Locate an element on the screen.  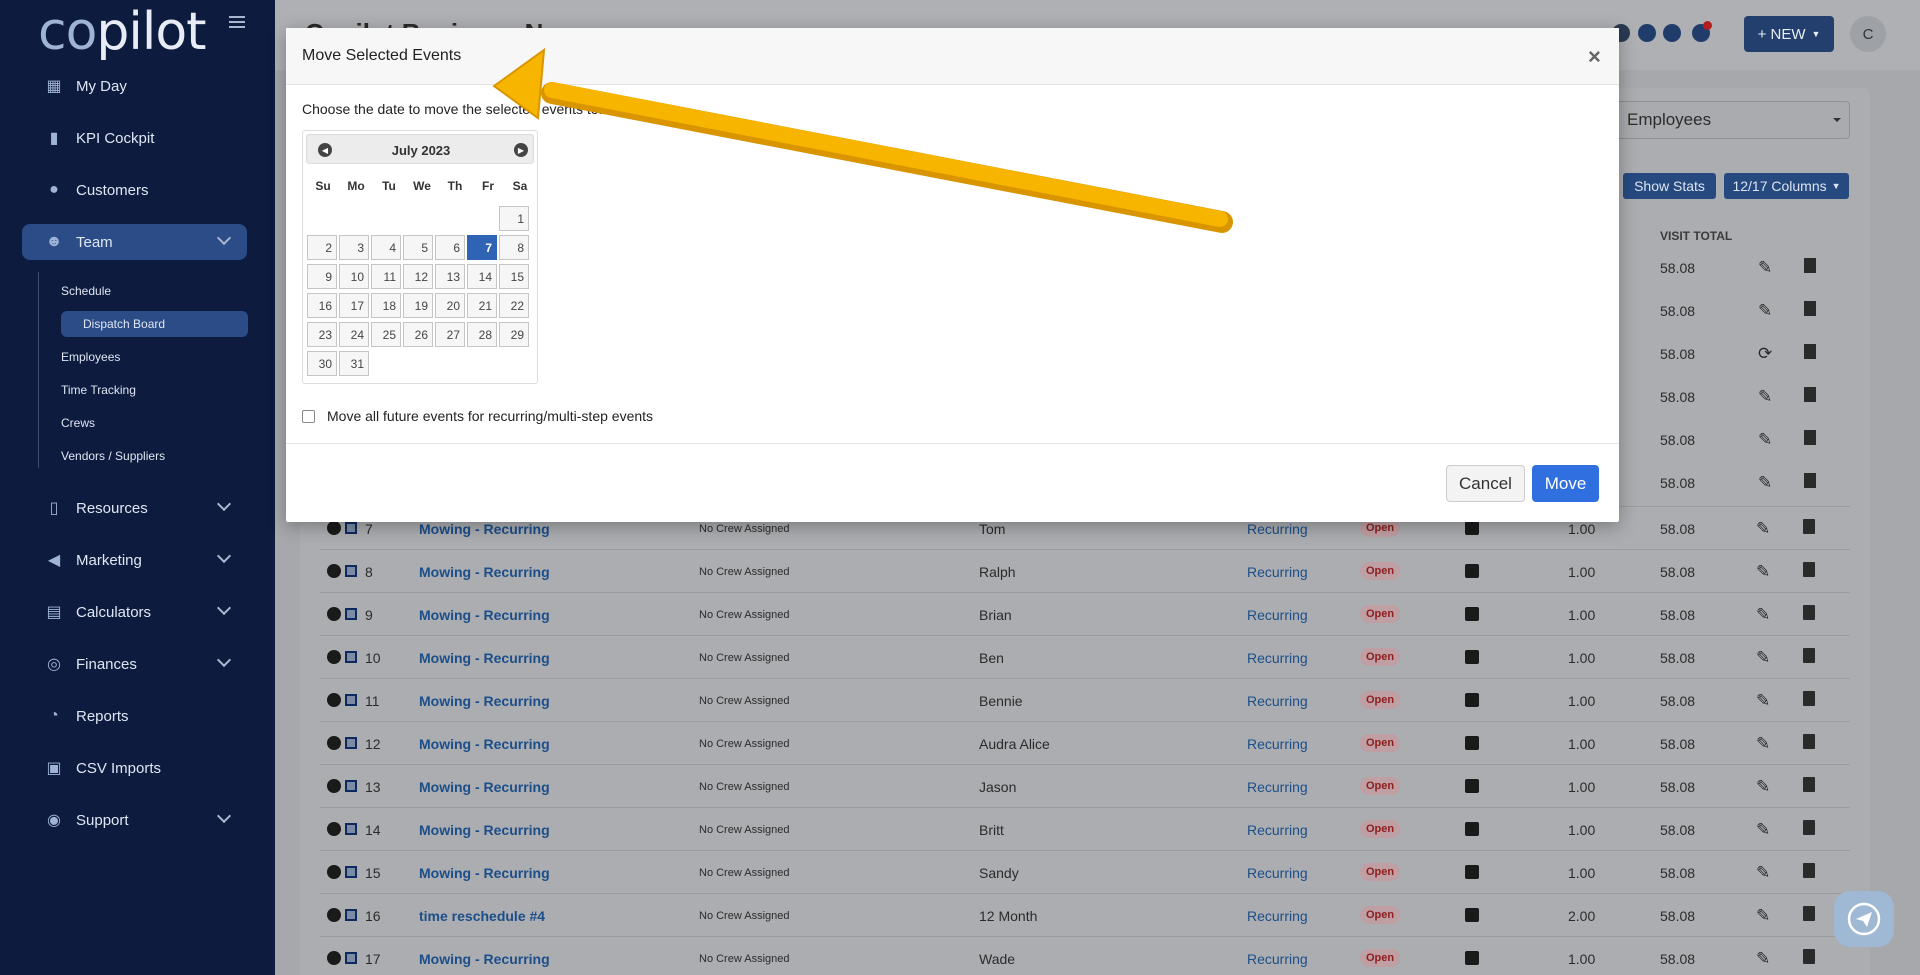
paper-plane-icon is located at coordinates (1864, 919).